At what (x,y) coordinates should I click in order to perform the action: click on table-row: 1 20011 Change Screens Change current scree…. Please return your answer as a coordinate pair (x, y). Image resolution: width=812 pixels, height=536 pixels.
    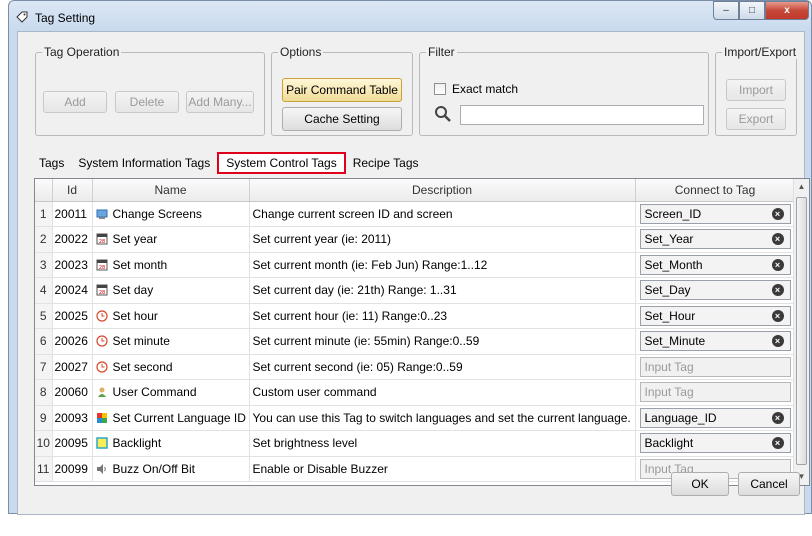
    Looking at the image, I should click on (415, 214).